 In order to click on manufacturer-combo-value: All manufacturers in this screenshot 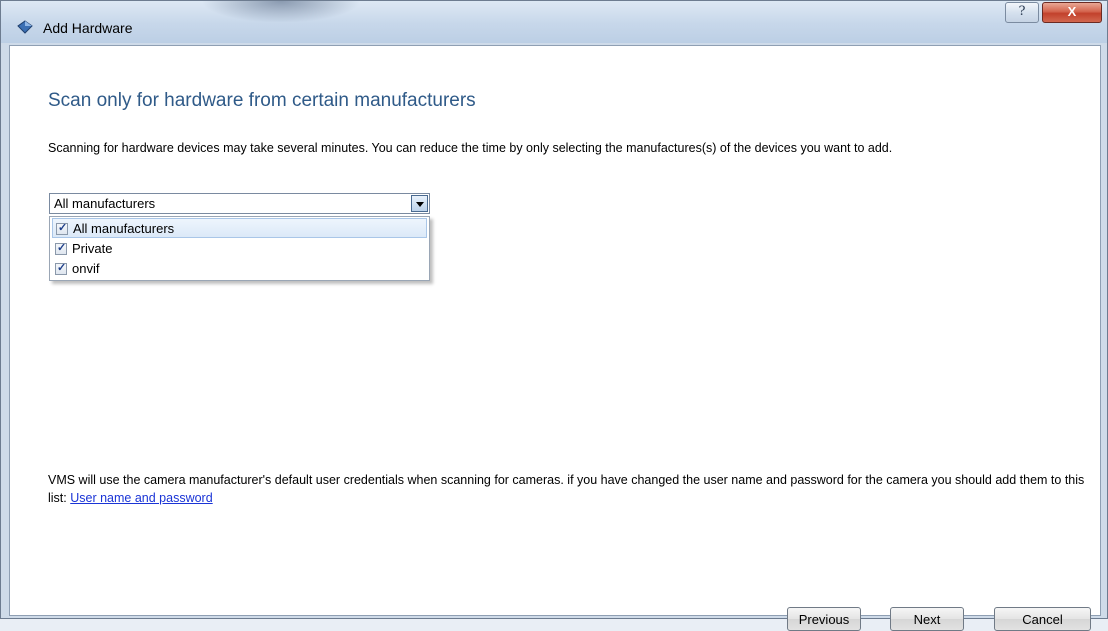, I will do `click(105, 203)`.